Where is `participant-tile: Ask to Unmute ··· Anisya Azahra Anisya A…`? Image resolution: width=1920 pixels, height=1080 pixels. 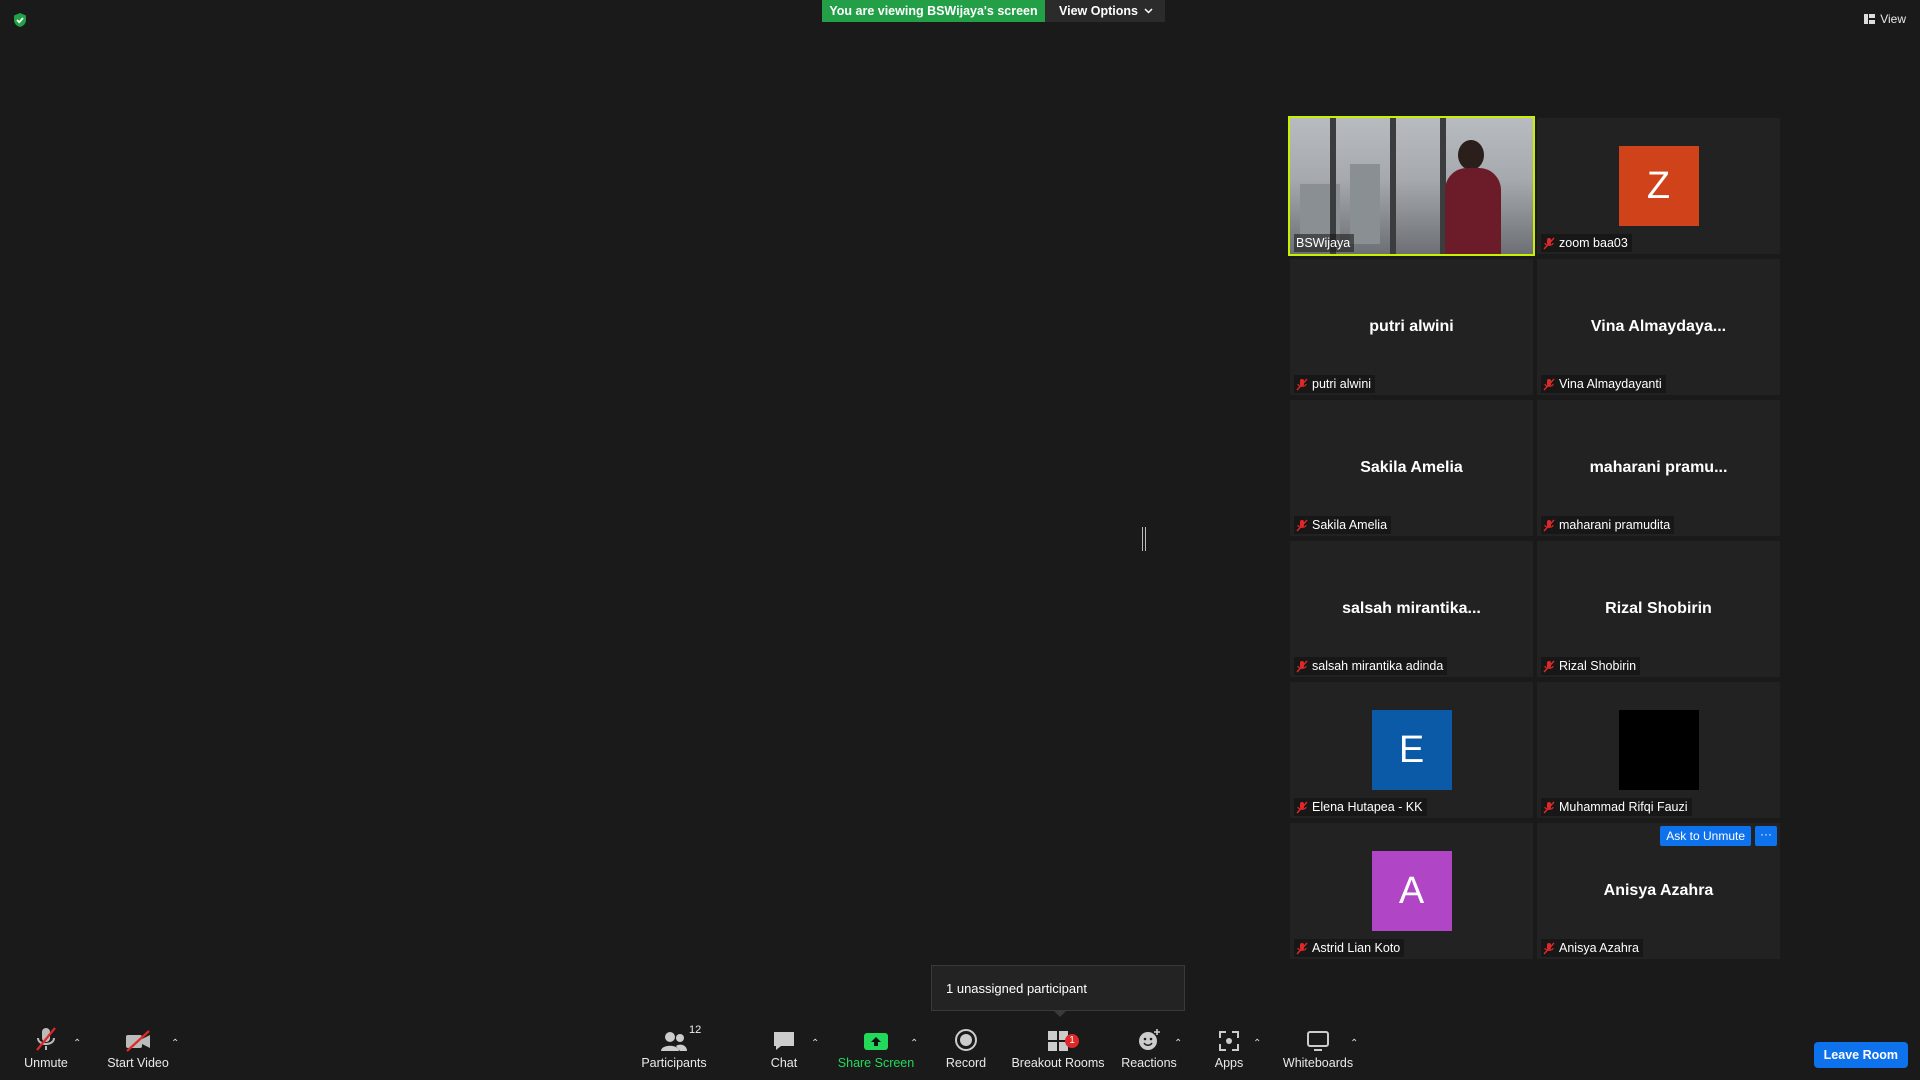 participant-tile: Ask to Unmute ··· Anisya Azahra Anisya A… is located at coordinates (1658, 891).